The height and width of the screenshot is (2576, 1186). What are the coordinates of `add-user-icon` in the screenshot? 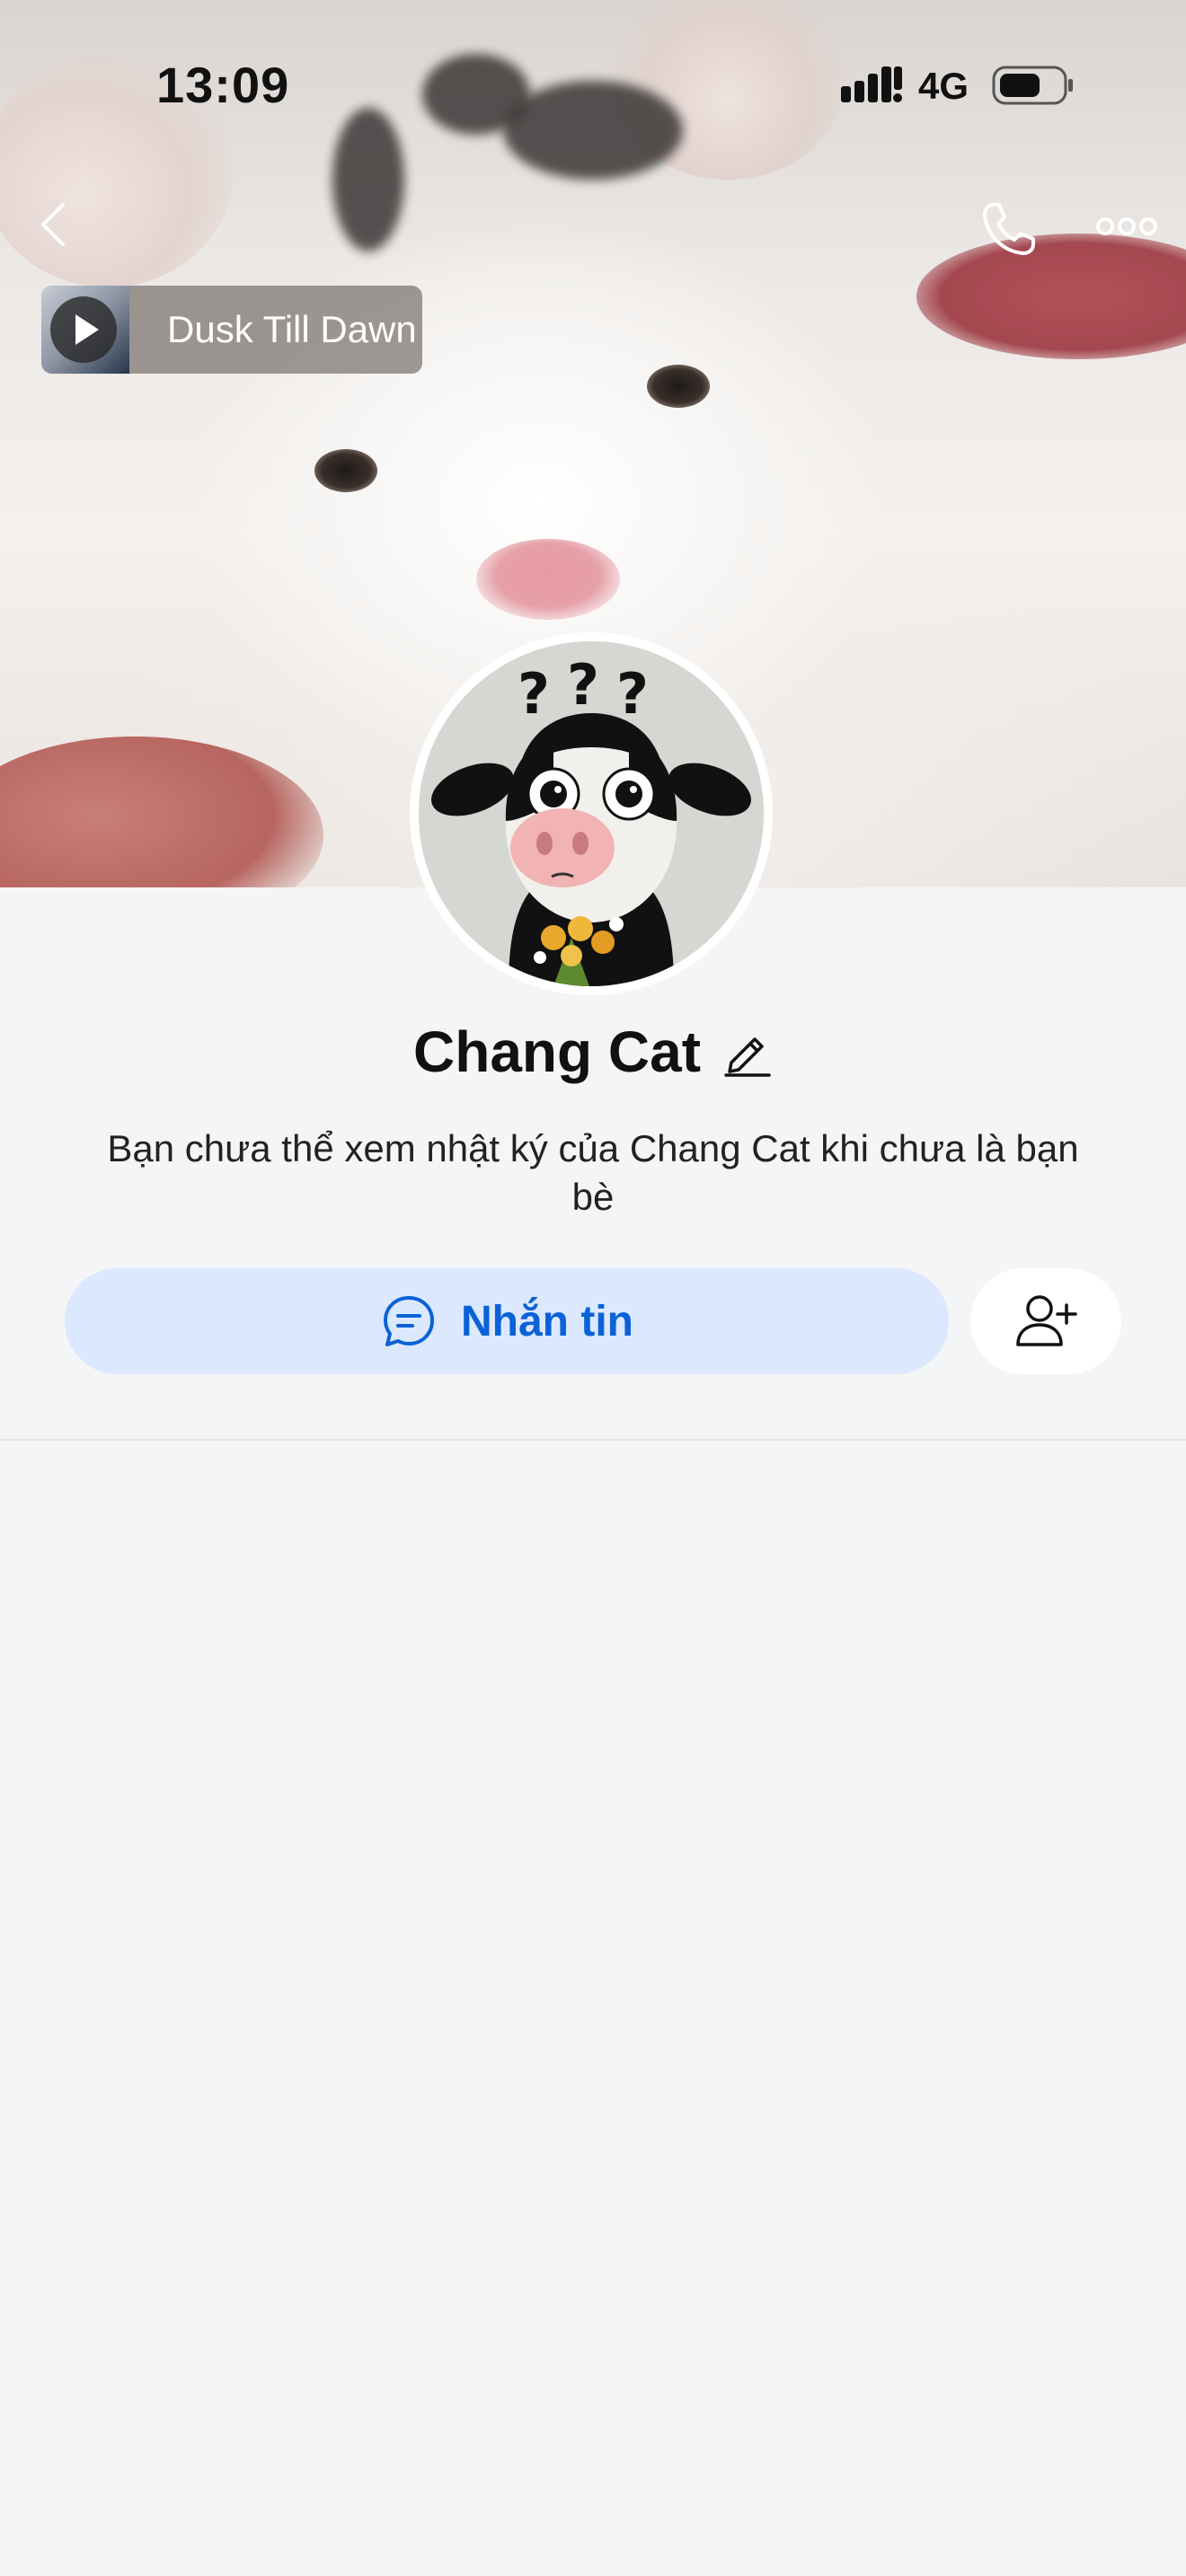 It's located at (1046, 1320).